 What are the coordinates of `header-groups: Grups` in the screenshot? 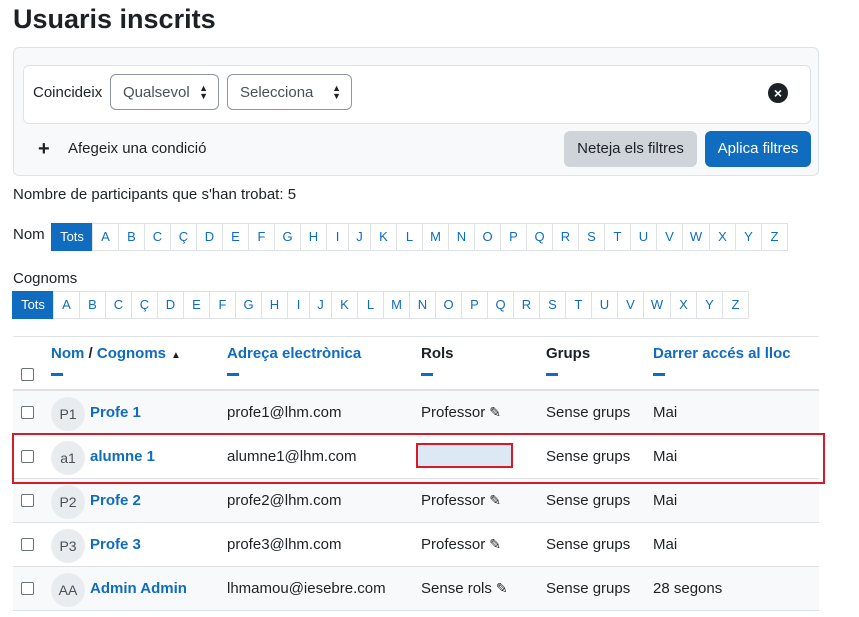 It's located at (568, 360).